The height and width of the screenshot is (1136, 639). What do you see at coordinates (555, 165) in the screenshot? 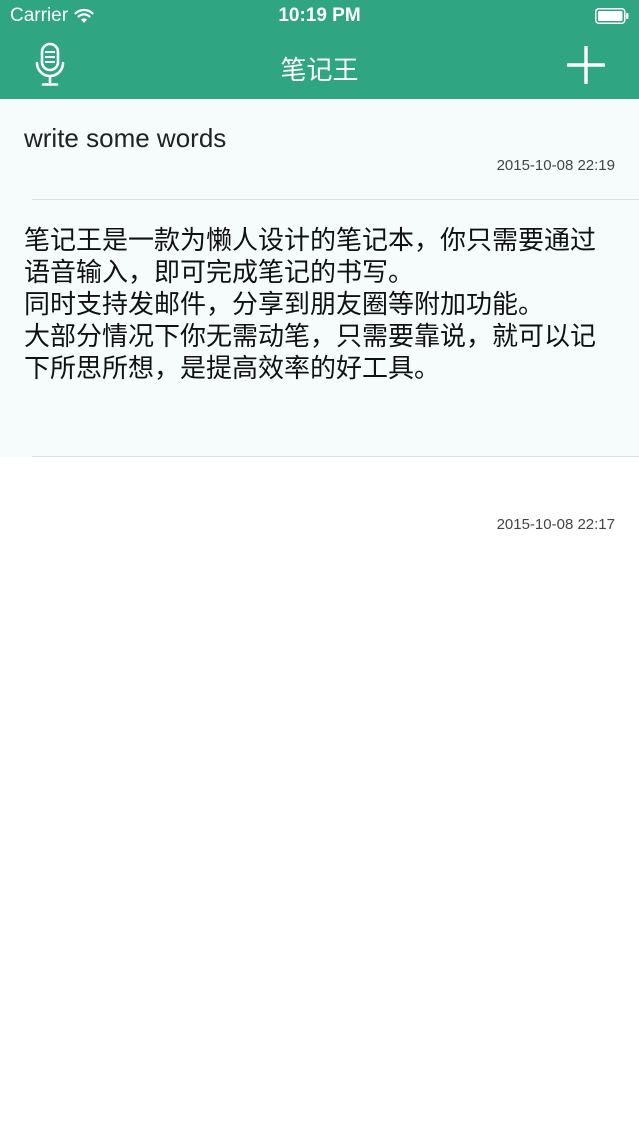
I see `note-date: 2015-10-08 22:19` at bounding box center [555, 165].